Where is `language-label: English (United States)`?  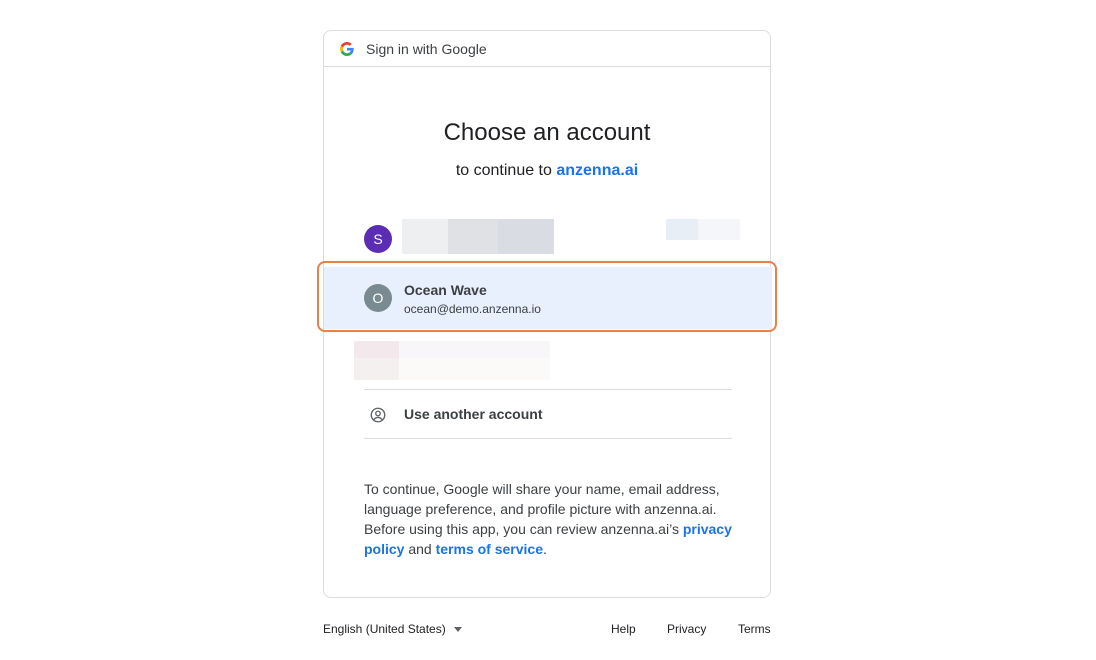 language-label: English (United States) is located at coordinates (384, 629).